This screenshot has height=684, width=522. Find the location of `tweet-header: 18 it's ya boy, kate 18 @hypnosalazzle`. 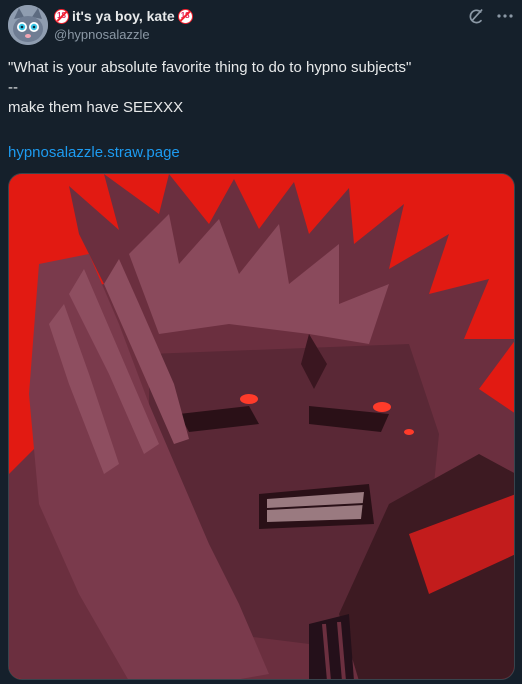

tweet-header: 18 it's ya boy, kate 18 @hypnosalazzle is located at coordinates (261, 25).